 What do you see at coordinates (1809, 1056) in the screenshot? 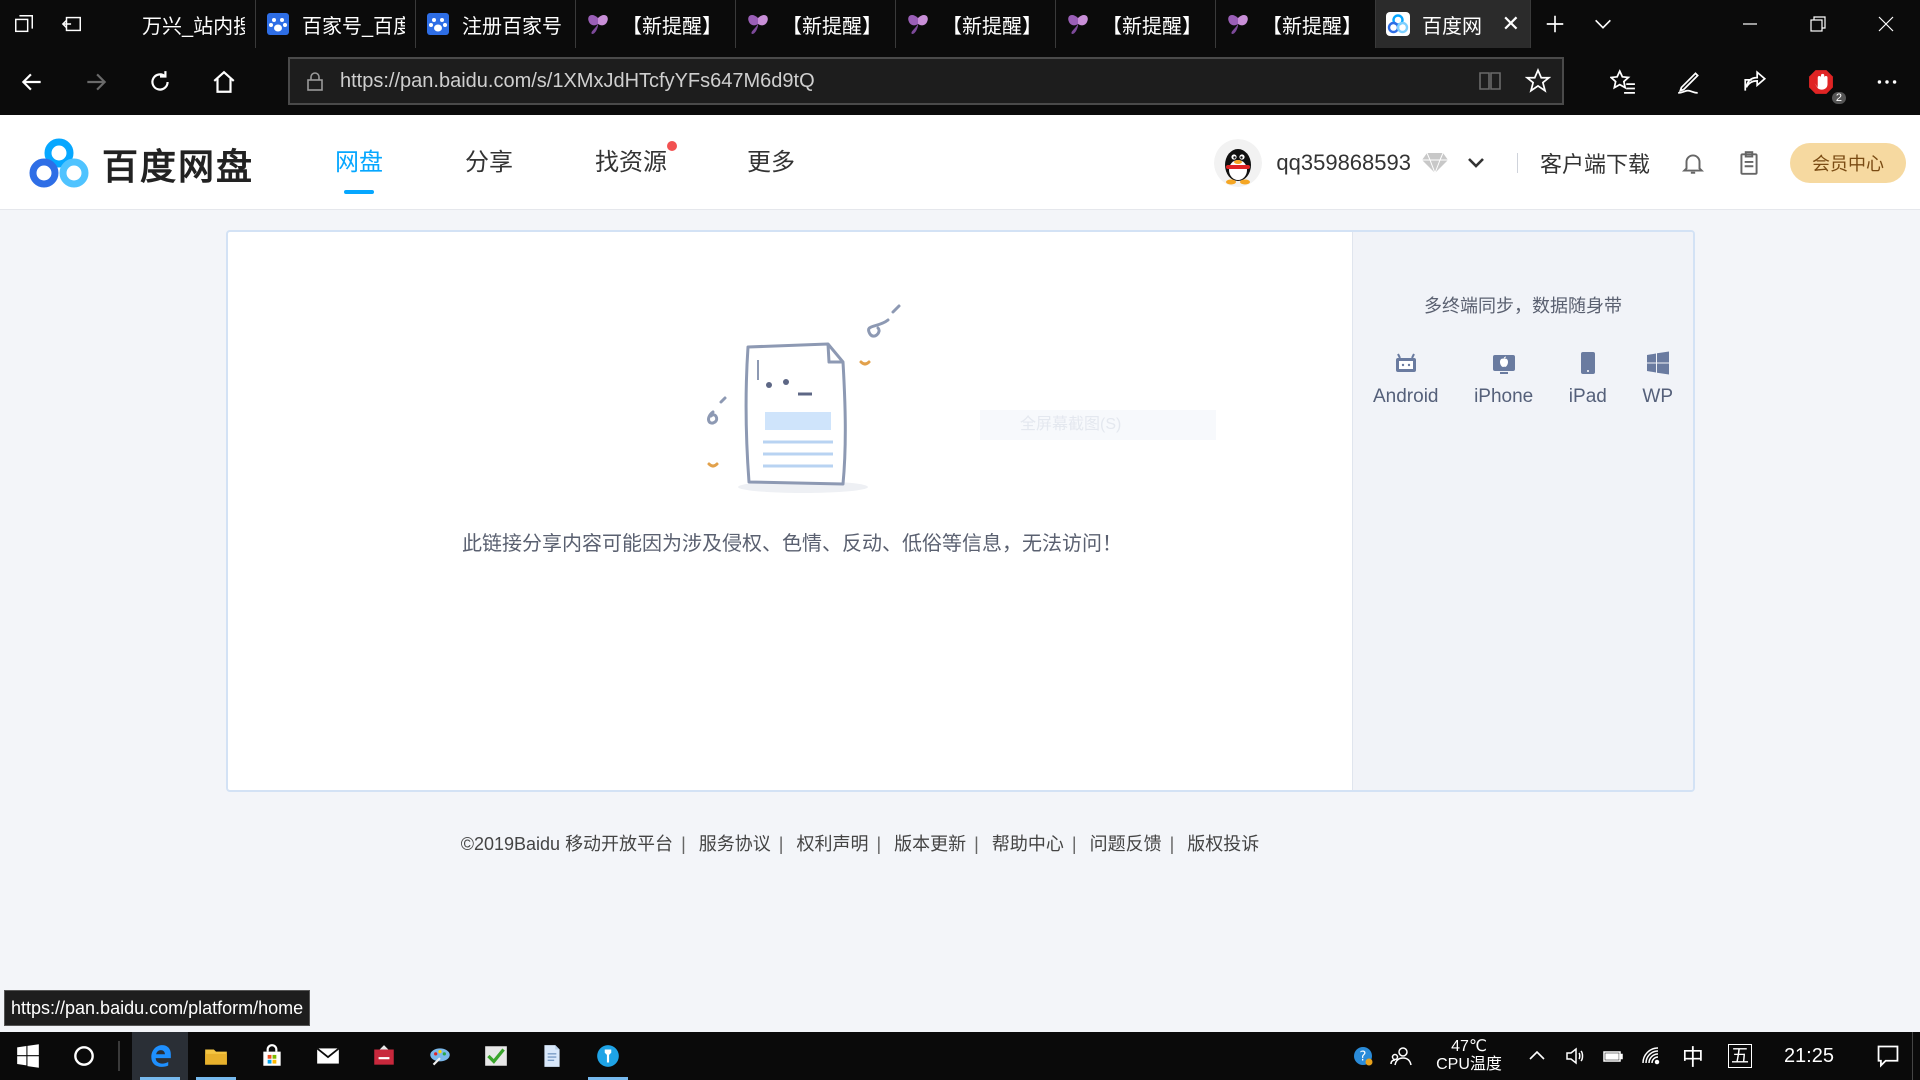
I see `clock: 21:25` at bounding box center [1809, 1056].